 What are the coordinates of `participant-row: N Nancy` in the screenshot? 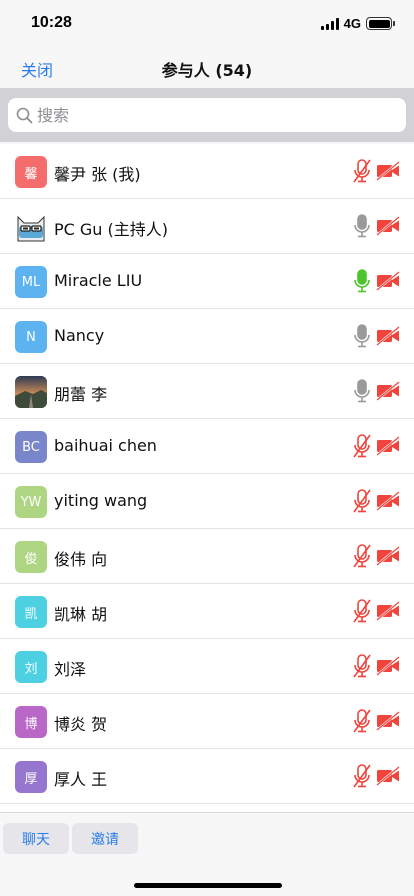 It's located at (207, 336).